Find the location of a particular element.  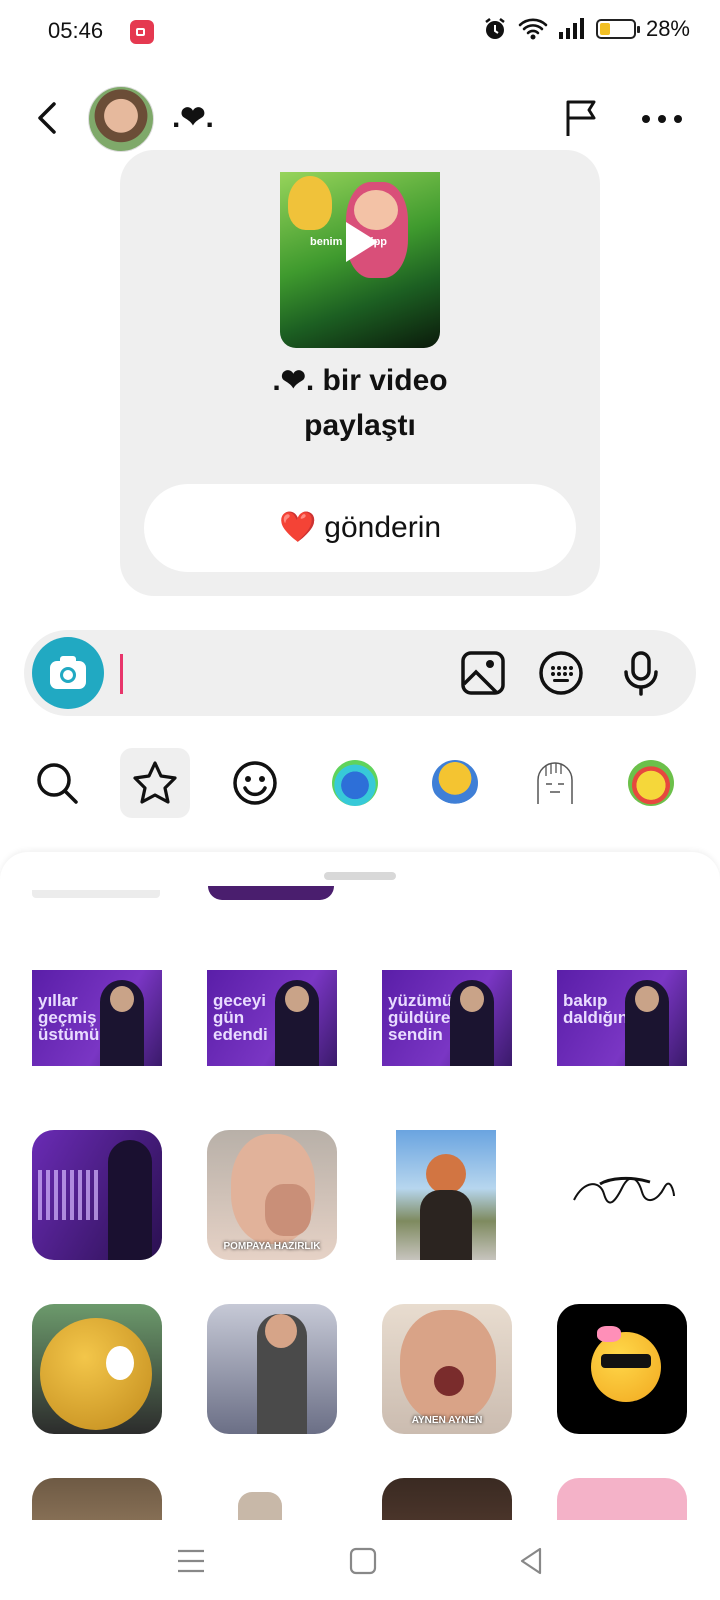

heart-icon: ❤️ is located at coordinates (297, 527).